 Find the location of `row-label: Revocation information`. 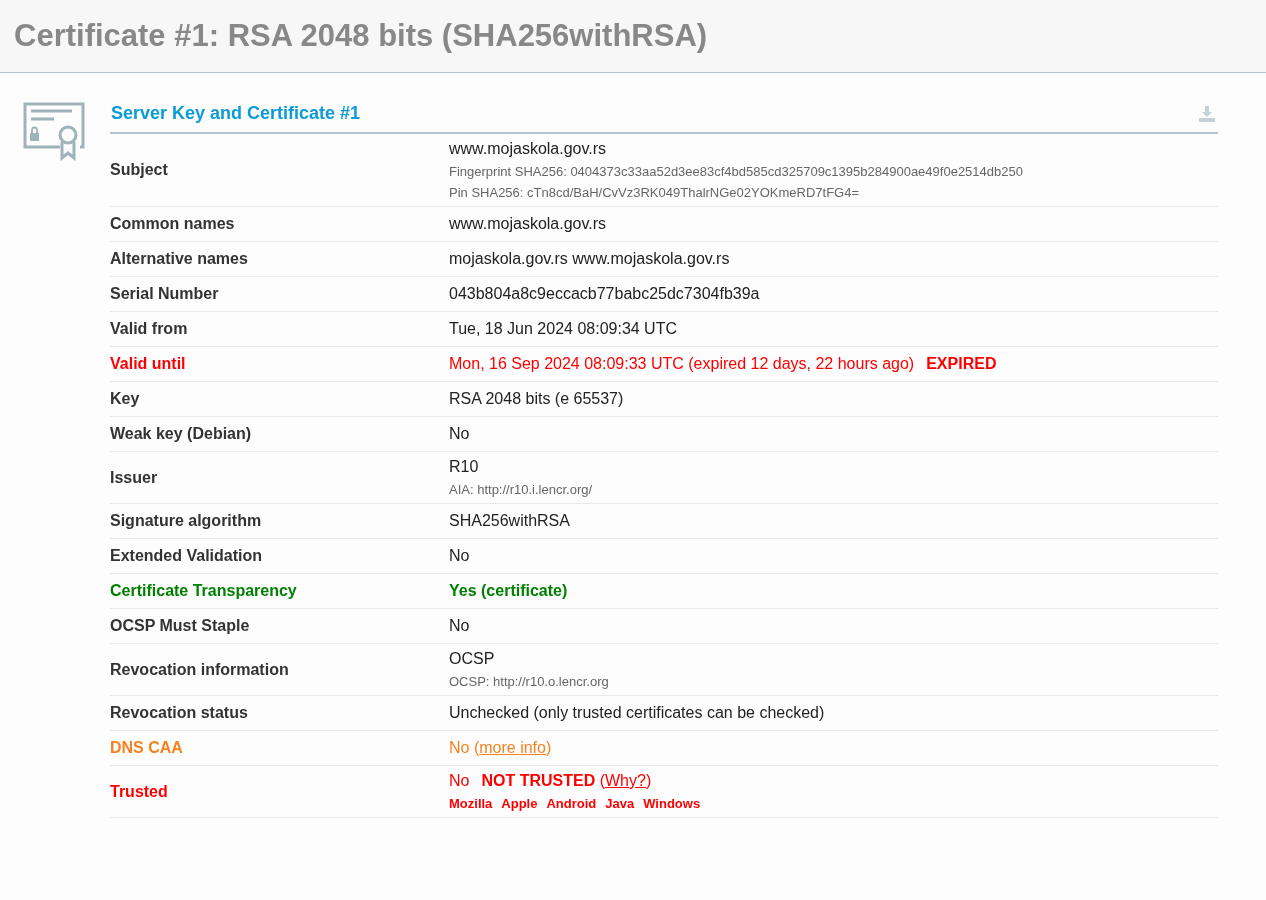

row-label: Revocation information is located at coordinates (200, 669).